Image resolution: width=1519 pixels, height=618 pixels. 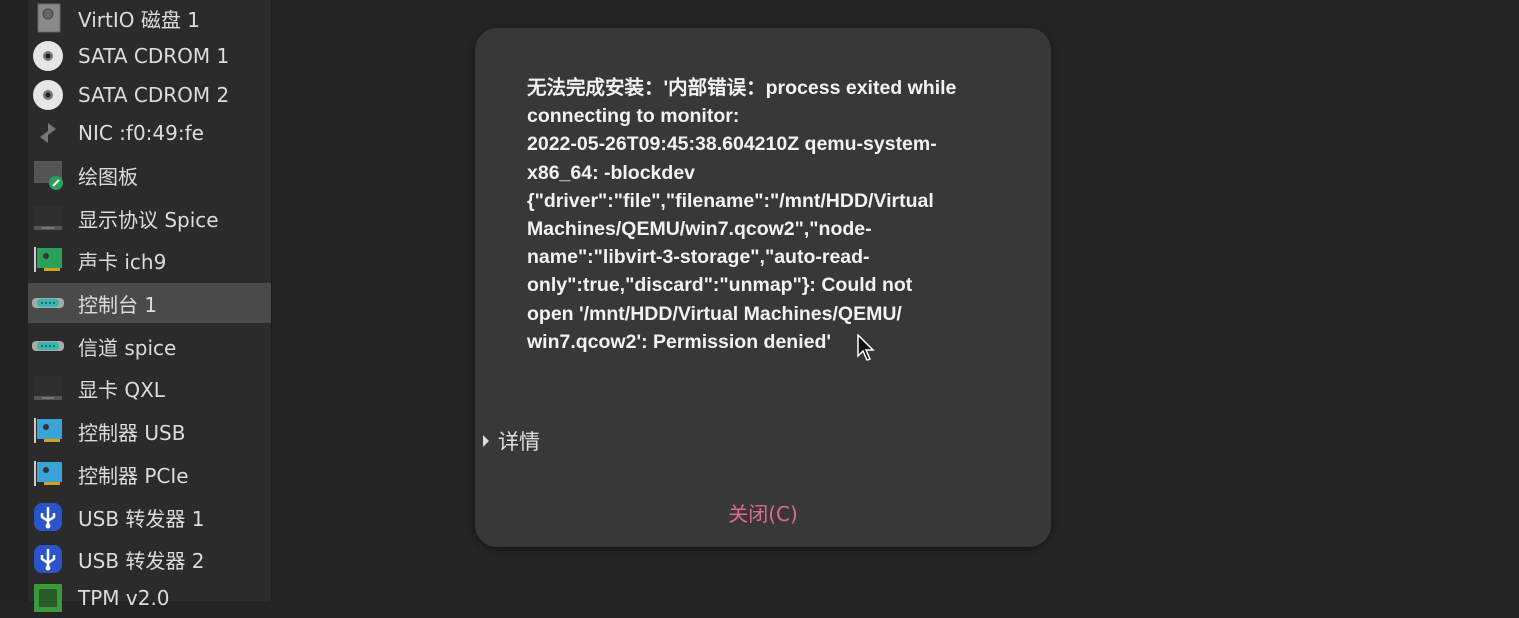 I want to click on sidebar-item: USB 转发器 2, so click(x=149, y=559).